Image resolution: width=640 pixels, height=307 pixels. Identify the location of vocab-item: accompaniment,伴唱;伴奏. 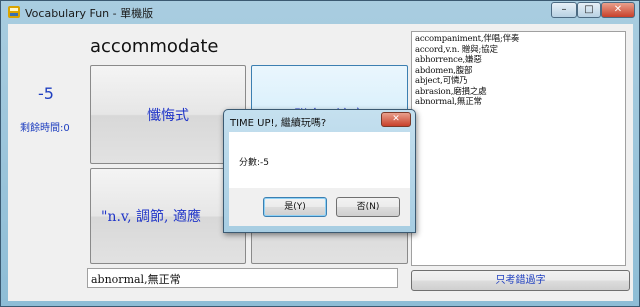
(518, 39).